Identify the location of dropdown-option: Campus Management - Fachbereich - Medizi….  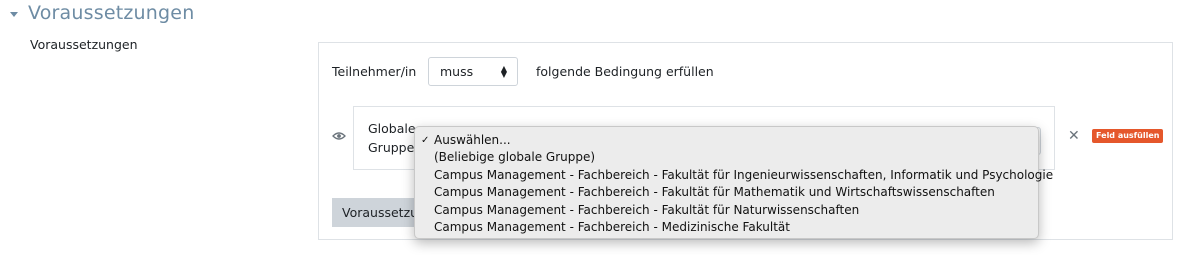
(726, 227).